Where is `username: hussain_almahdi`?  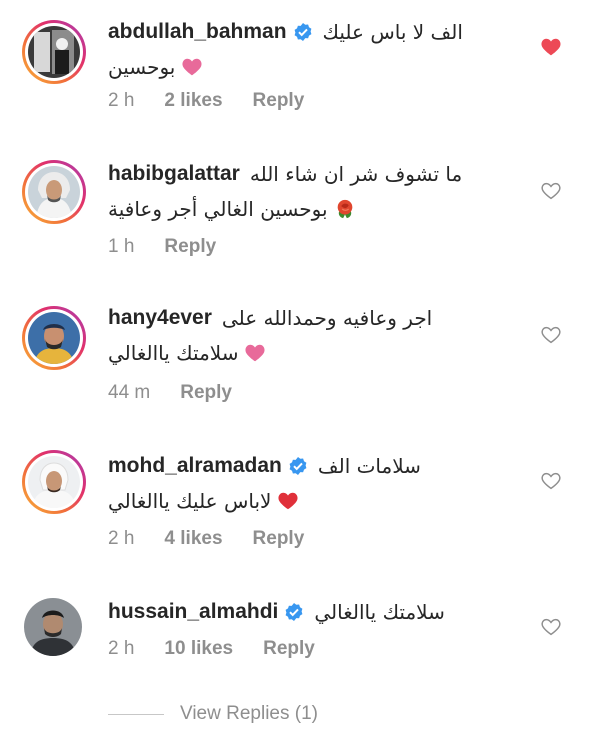 username: hussain_almahdi is located at coordinates (193, 612).